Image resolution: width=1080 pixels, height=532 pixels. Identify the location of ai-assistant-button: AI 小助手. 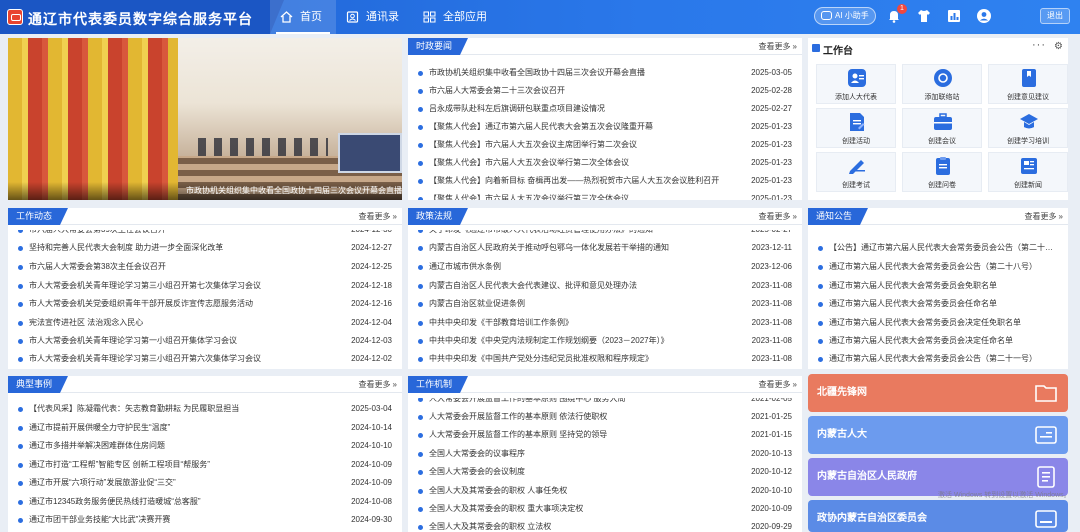
(845, 16).